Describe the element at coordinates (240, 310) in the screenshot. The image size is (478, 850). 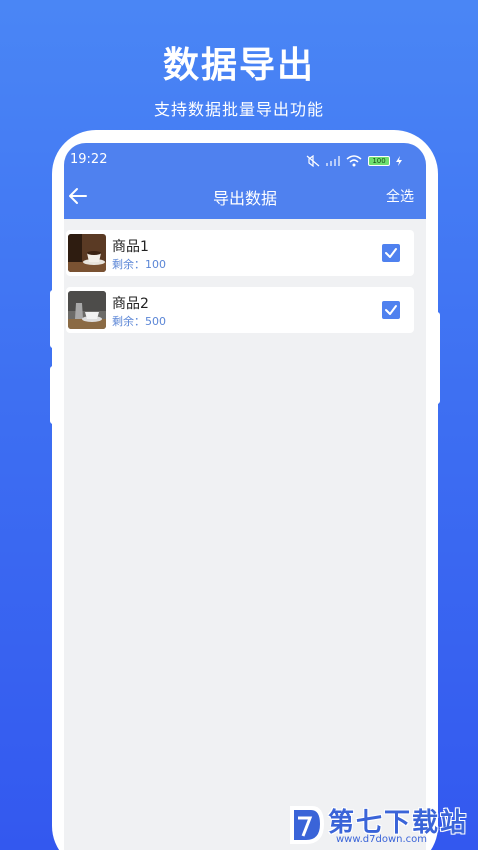
I see `list-item: 商品2 剩余：500` at that location.